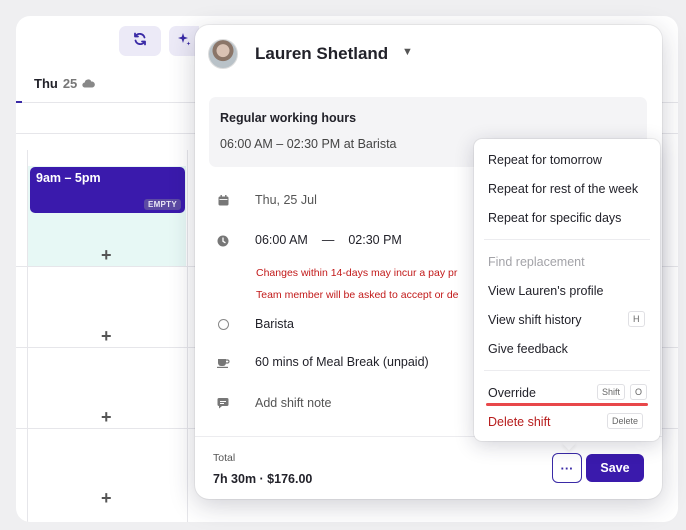 The width and height of the screenshot is (686, 530). Describe the element at coordinates (274, 324) in the screenshot. I see `shift-position: Barista` at that location.